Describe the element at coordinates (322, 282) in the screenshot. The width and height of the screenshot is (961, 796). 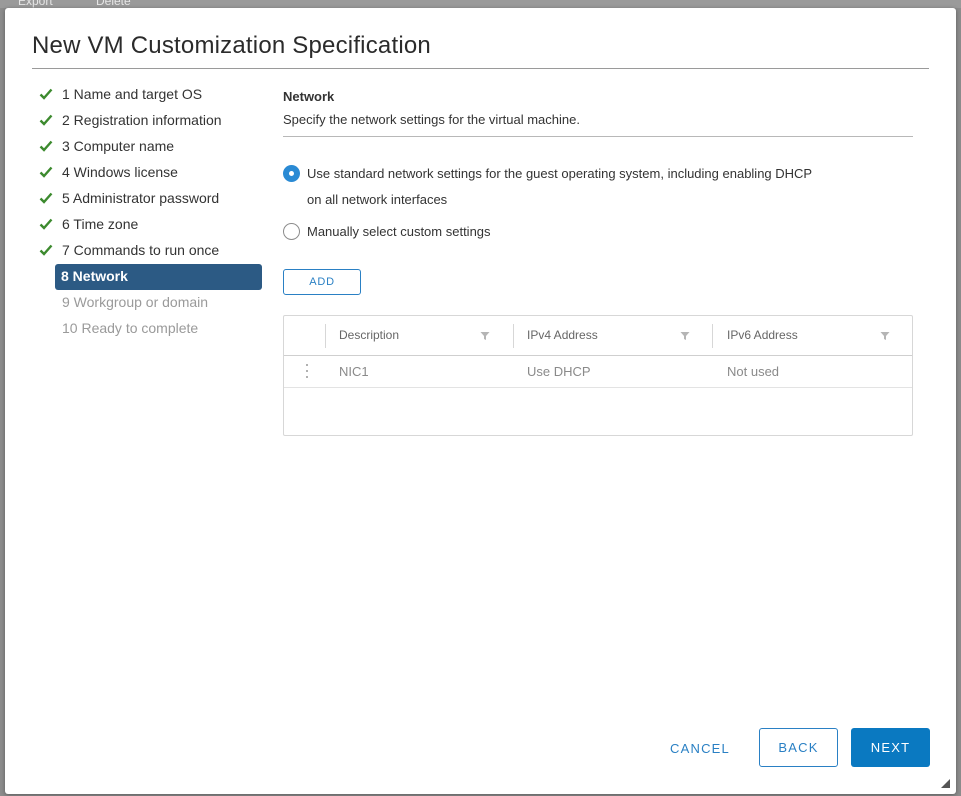
I see `add-nic-button: ADD` at that location.